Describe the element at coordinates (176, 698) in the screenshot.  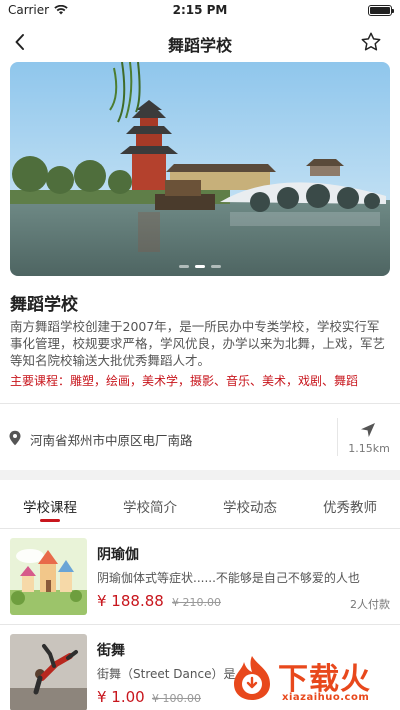
I see `course-original-price: ¥ 100.00` at that location.